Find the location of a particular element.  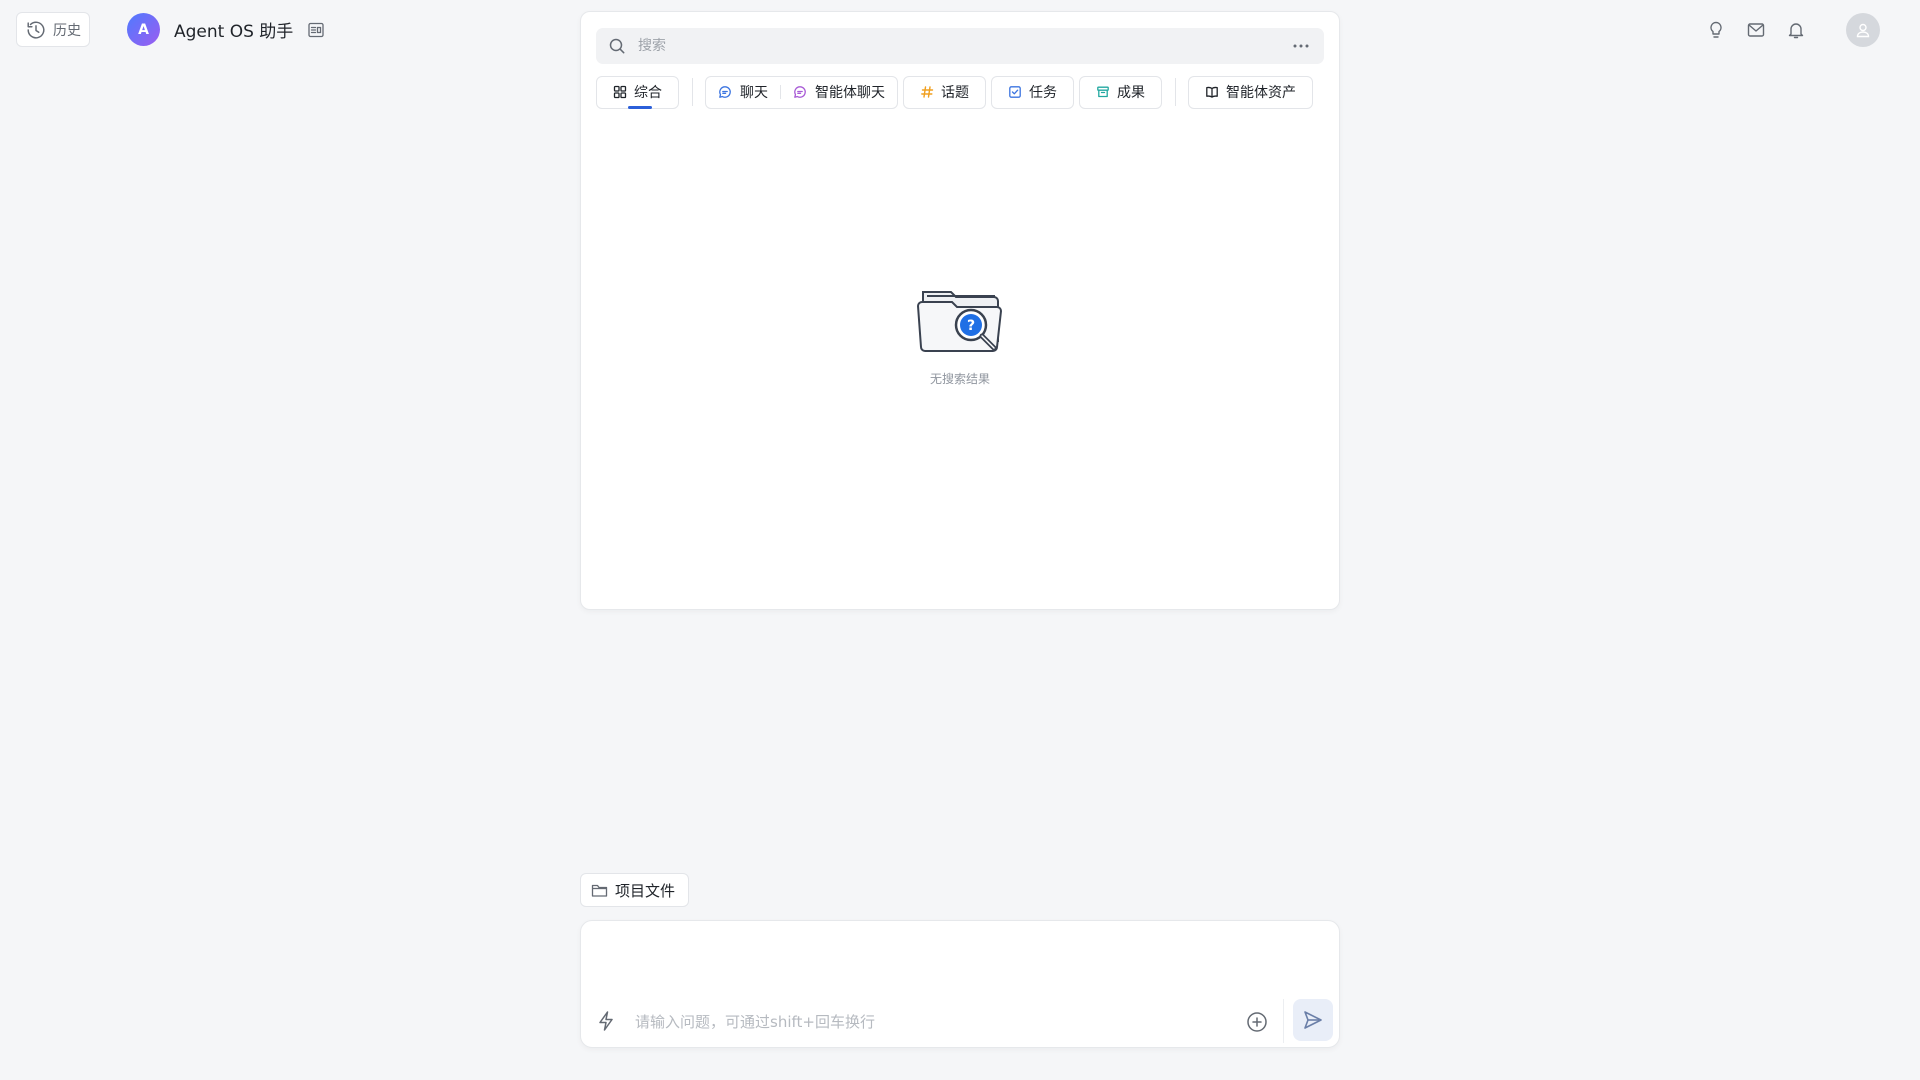

message-input is located at coordinates (913, 1021).